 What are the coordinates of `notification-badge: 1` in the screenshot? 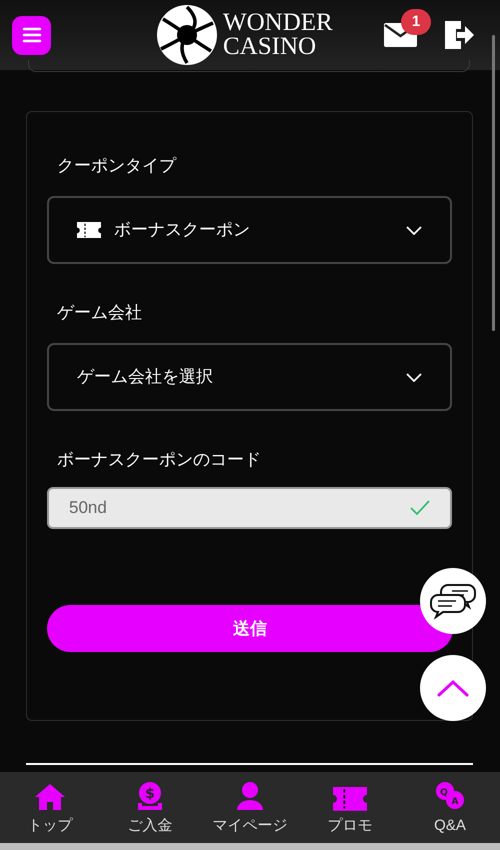 It's located at (416, 22).